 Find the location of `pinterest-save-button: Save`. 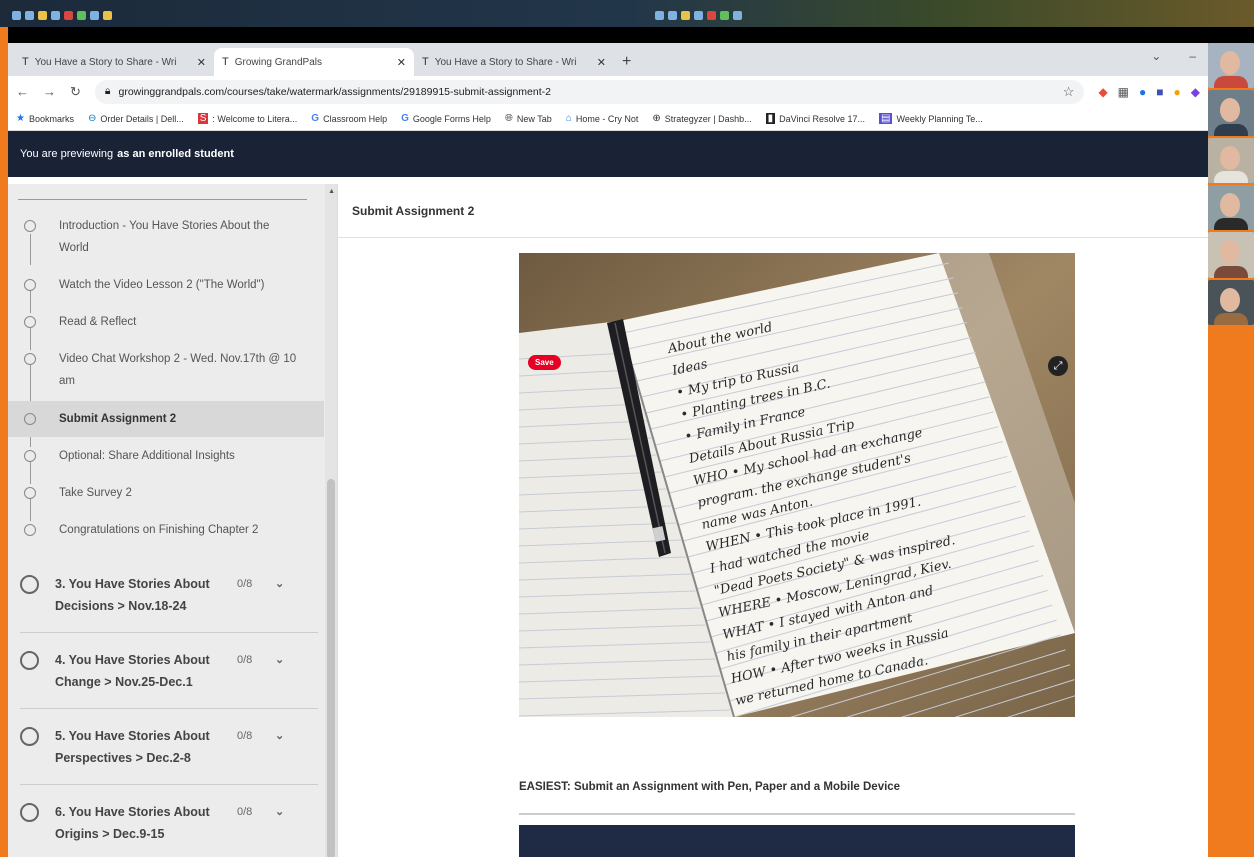

pinterest-save-button: Save is located at coordinates (544, 362).